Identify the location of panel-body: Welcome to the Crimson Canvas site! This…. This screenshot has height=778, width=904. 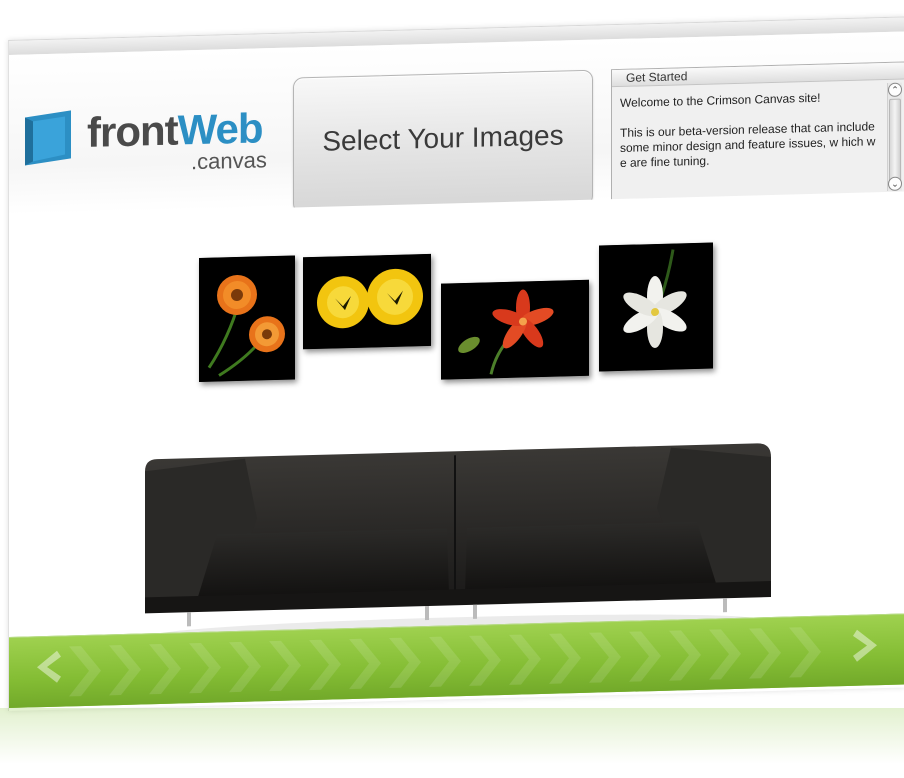
(751, 137).